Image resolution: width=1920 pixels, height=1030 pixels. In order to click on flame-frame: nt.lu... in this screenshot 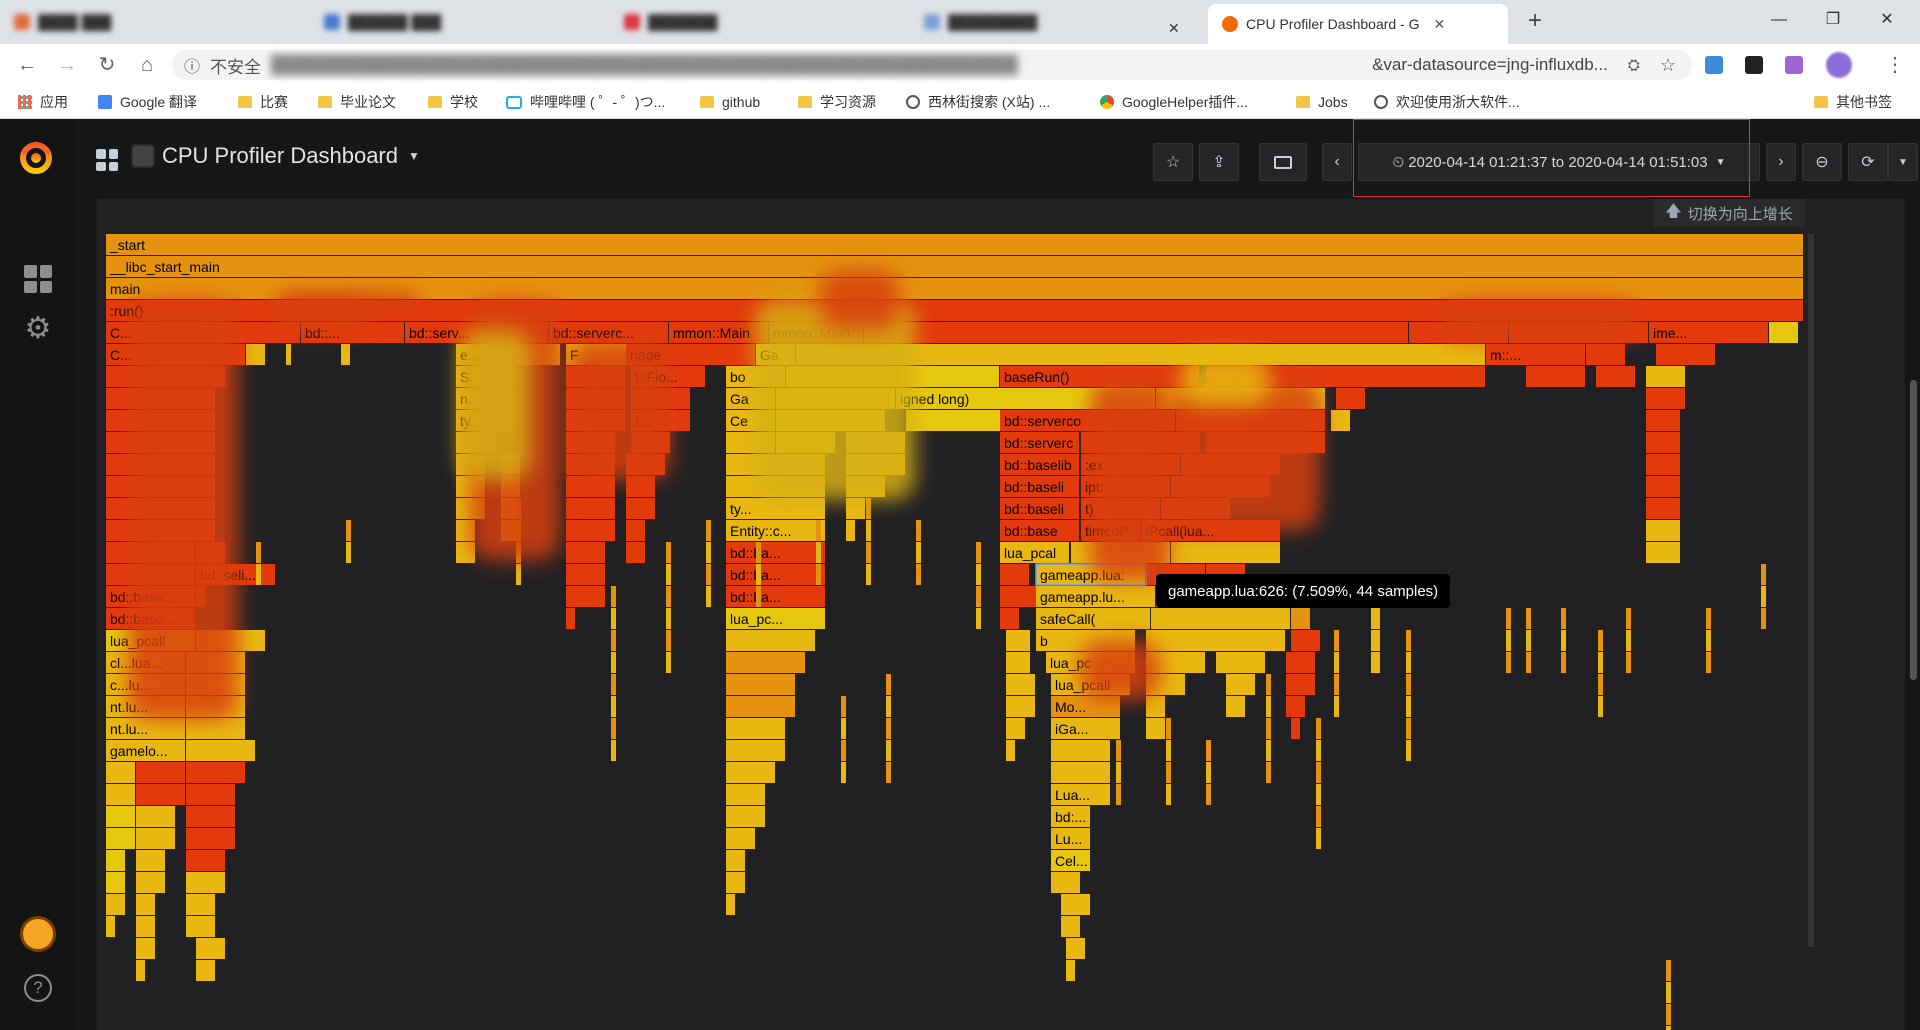, I will do `click(145, 728)`.